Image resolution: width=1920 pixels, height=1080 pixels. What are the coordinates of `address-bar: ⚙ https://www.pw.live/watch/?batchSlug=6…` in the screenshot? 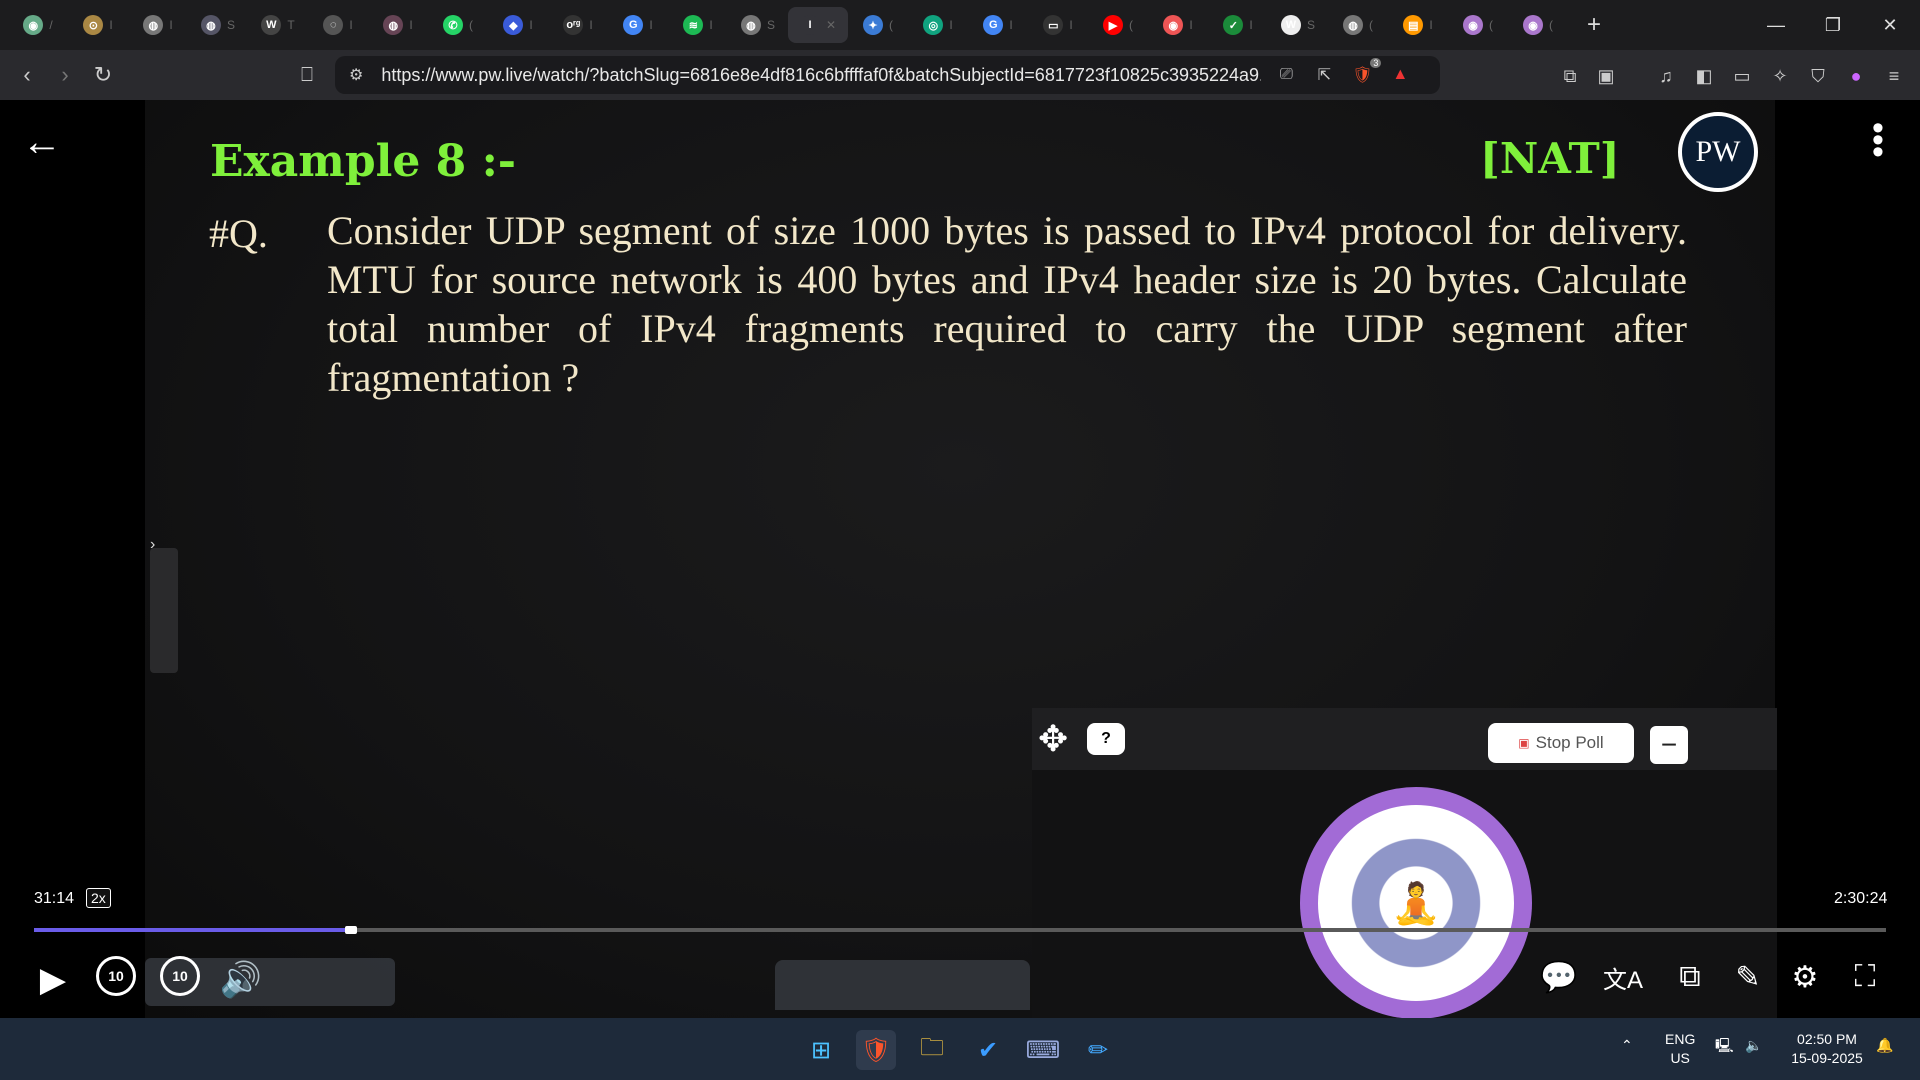 It's located at (887, 75).